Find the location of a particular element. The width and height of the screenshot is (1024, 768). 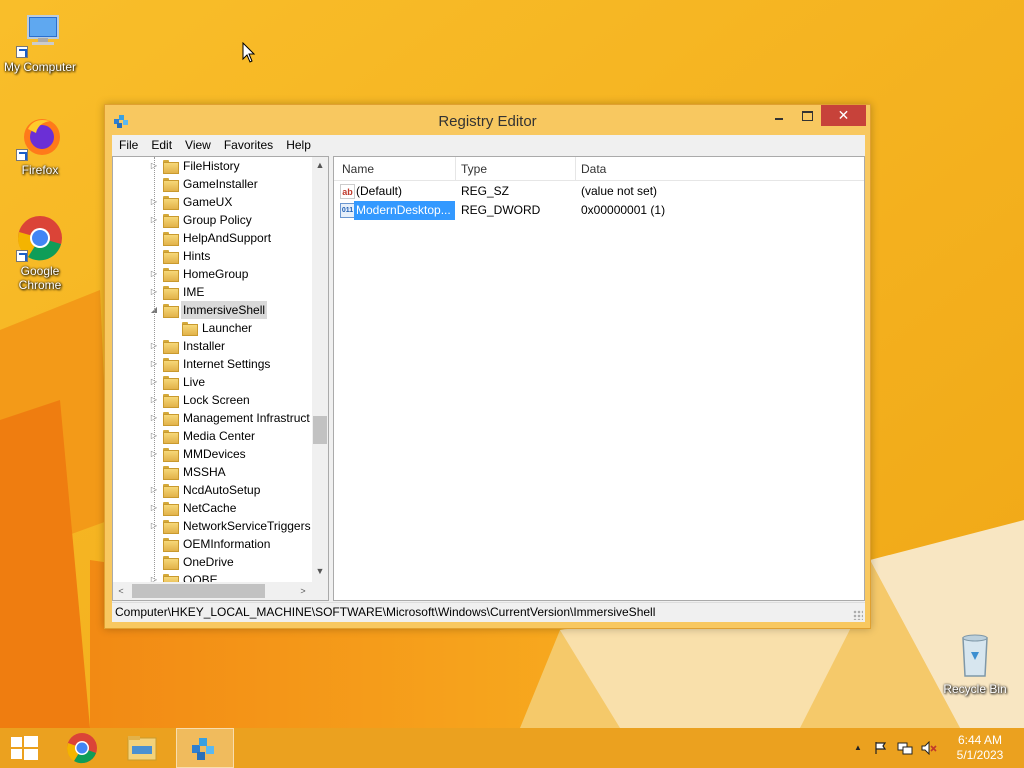

scroll-left-arrow-icon: < is located at coordinates (121, 591).